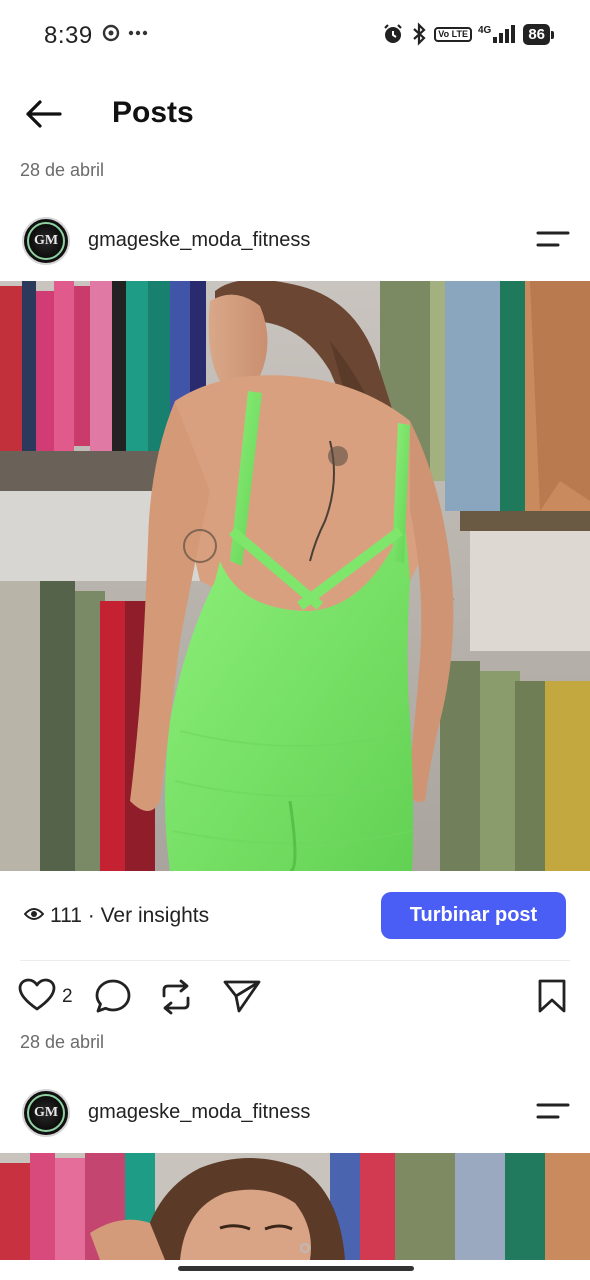 The image size is (590, 1280). I want to click on back-arrow-icon, so click(44, 114).